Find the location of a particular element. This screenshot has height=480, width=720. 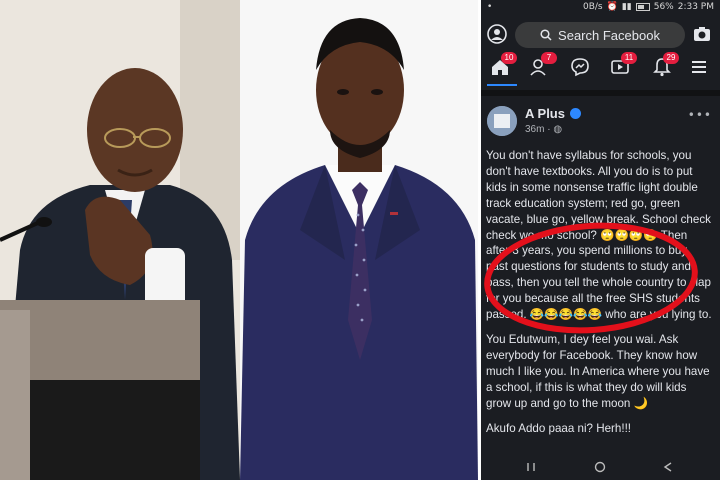

home-button-icon is located at coordinates (600, 467).